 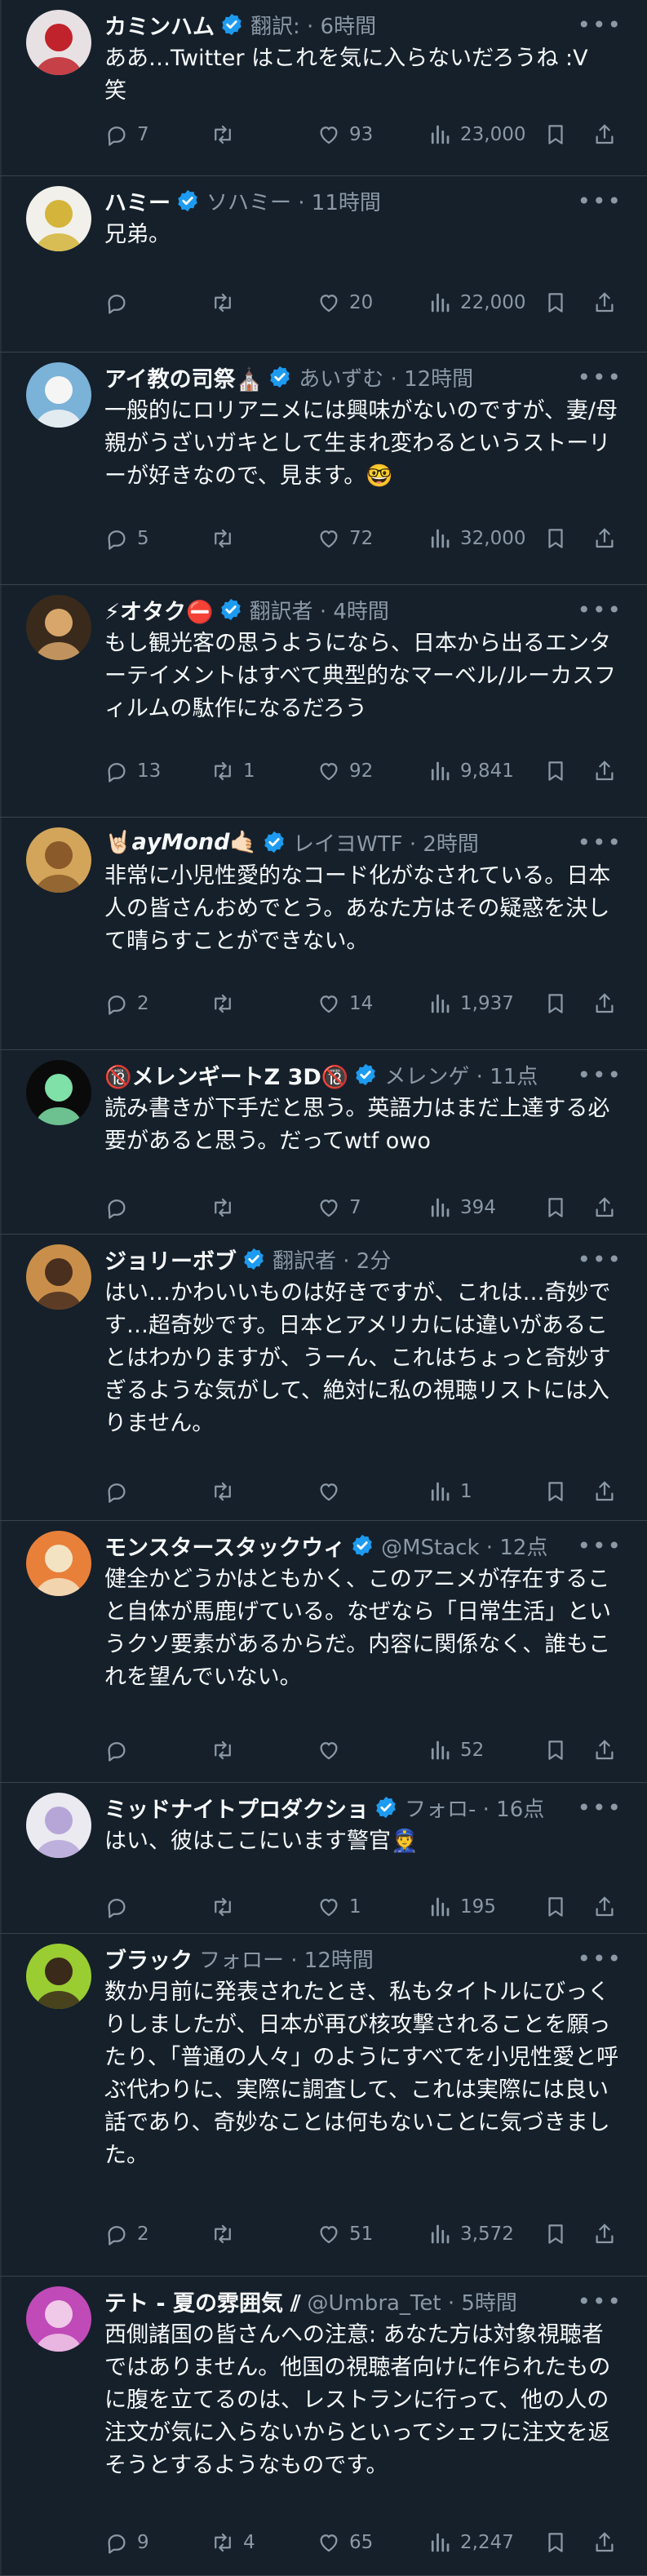 I want to click on like-button: 14, so click(x=373, y=1003).